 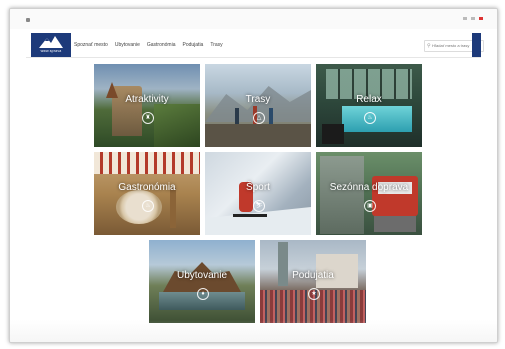 I want to click on tile-label: Atraktivity, so click(x=147, y=99).